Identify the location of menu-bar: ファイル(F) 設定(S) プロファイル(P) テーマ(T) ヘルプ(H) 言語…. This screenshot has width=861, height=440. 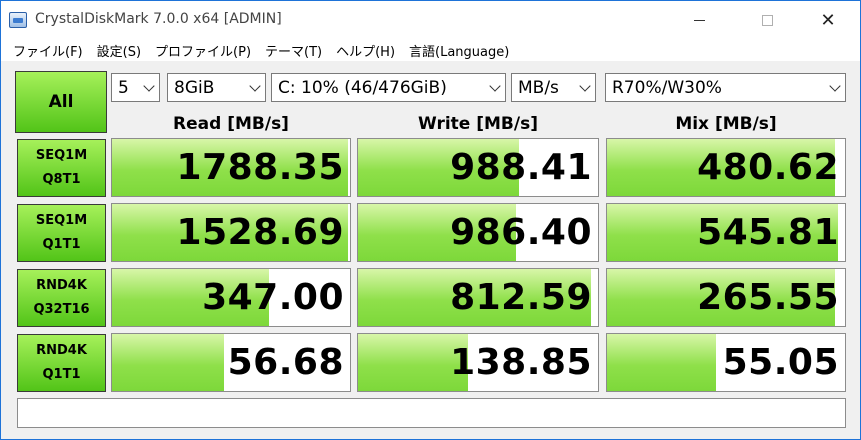
(430, 50).